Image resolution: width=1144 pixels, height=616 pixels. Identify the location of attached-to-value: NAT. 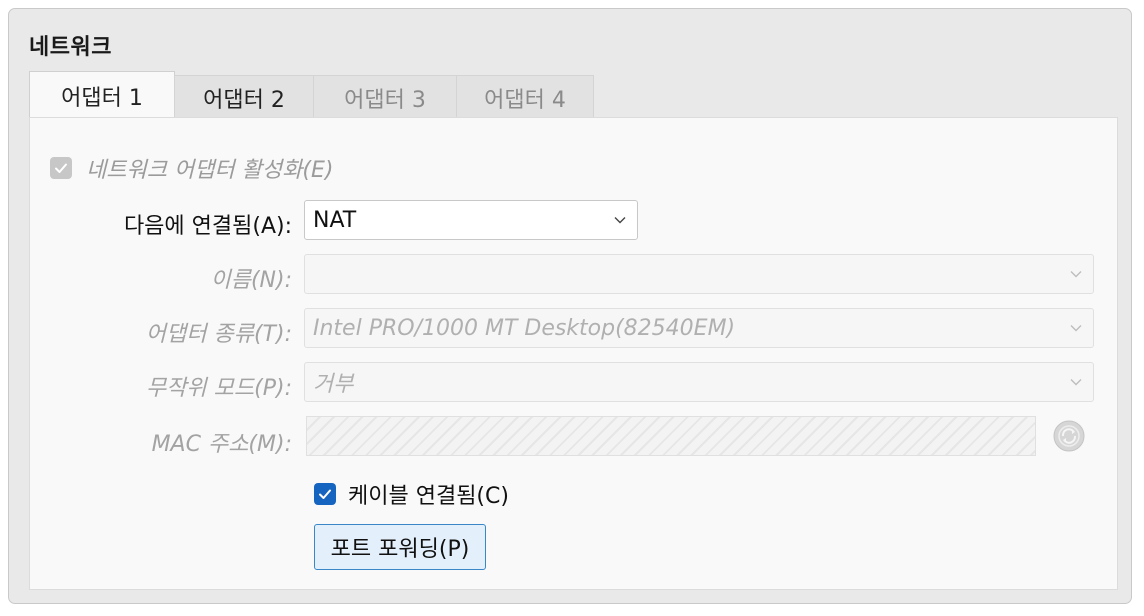
(335, 220).